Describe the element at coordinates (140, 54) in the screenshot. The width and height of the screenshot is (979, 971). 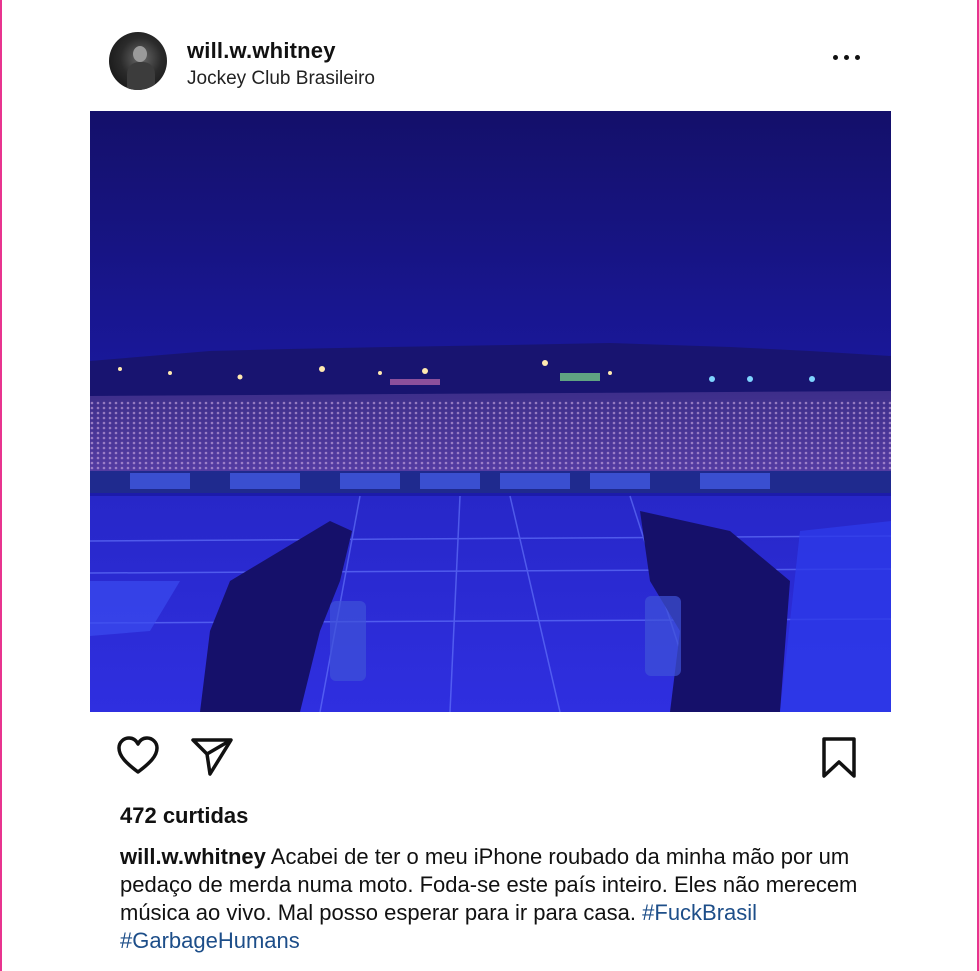
I see `avatar-figure-head` at that location.